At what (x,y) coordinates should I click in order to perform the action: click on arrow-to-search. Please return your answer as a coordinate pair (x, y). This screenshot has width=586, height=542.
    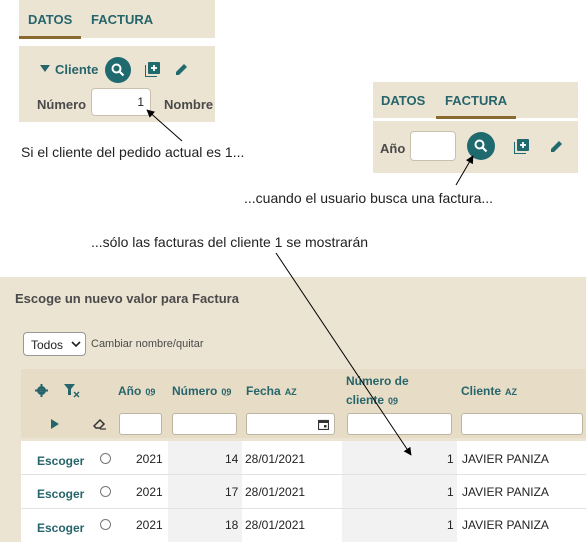
    Looking at the image, I should click on (464, 170).